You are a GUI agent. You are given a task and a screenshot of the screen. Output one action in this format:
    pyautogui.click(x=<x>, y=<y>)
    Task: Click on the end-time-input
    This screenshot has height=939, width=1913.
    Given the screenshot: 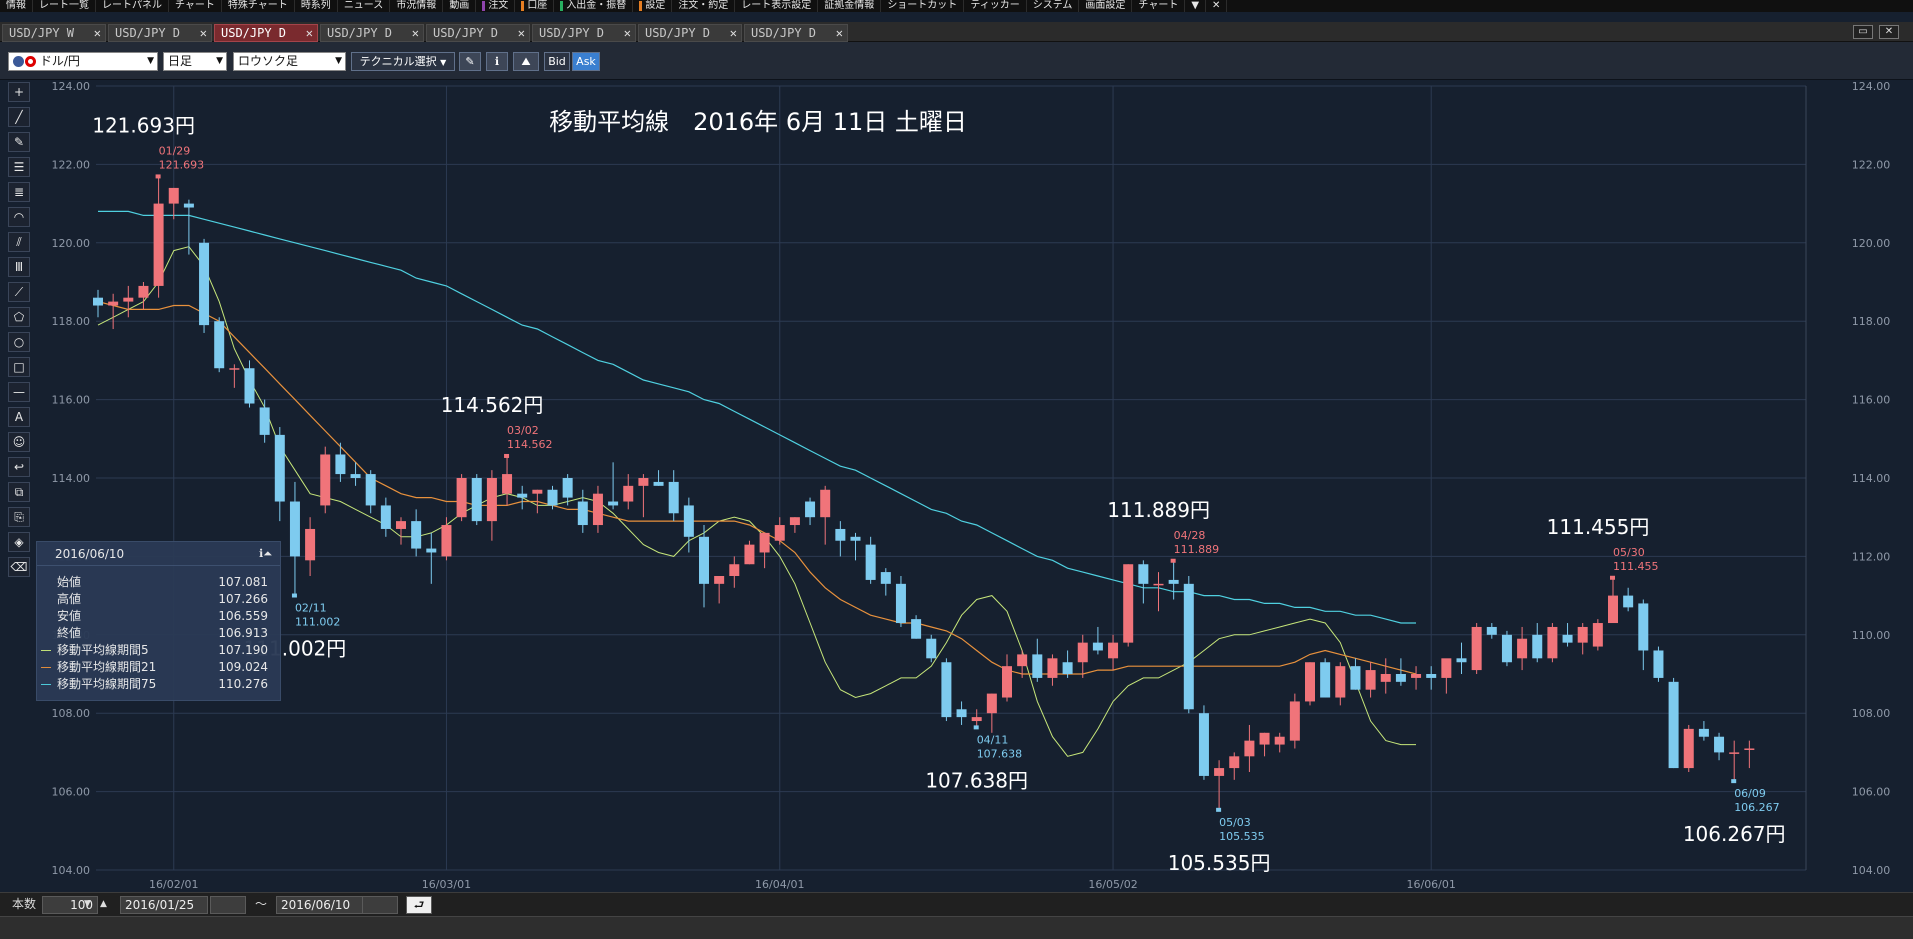 What is the action you would take?
    pyautogui.click(x=380, y=905)
    